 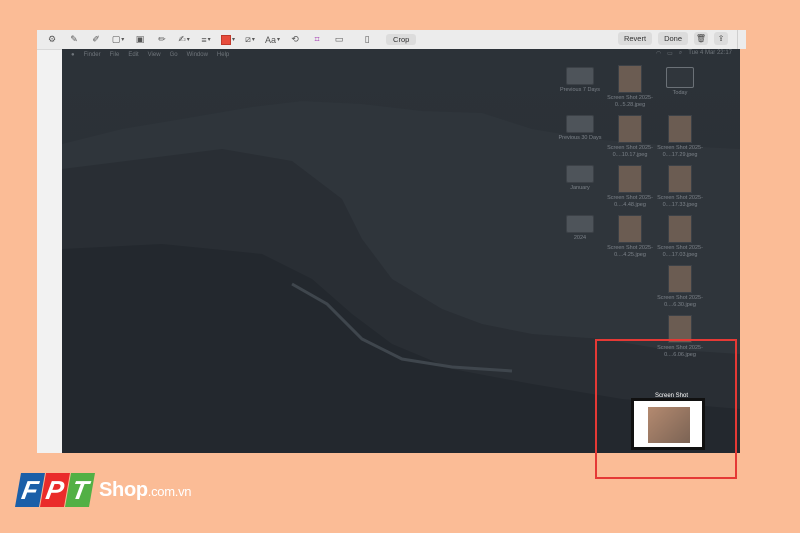 I want to click on desktop-file: Screen Shot 2025-0....17.29.jpeg, so click(x=680, y=137).